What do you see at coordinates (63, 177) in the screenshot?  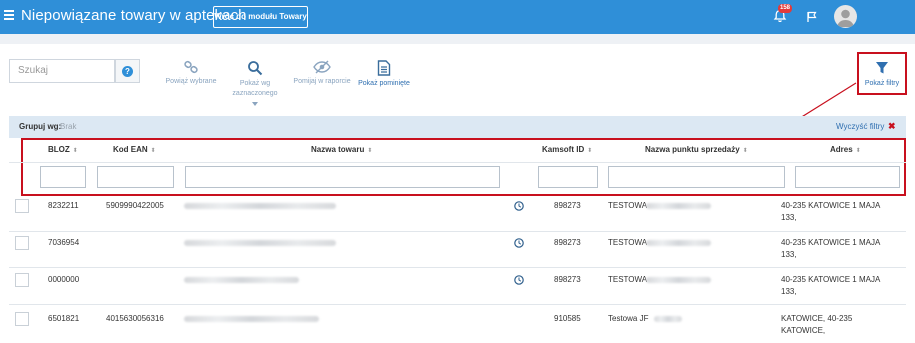 I see `filter-bloz-input` at bounding box center [63, 177].